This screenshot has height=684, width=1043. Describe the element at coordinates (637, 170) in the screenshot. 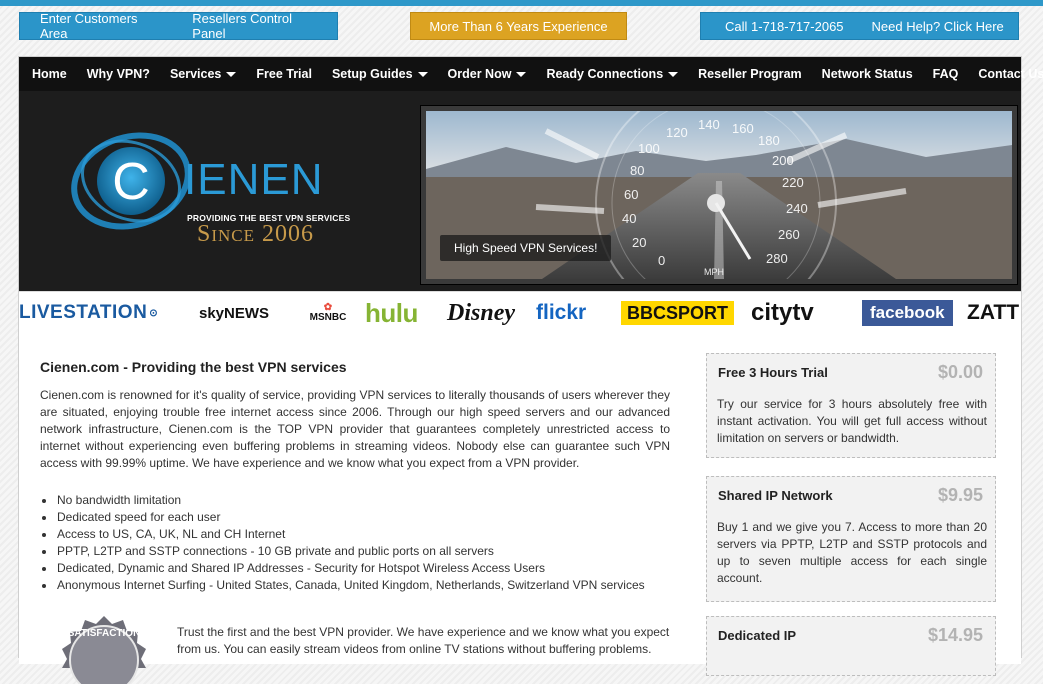

I see `svg-text: 80` at that location.